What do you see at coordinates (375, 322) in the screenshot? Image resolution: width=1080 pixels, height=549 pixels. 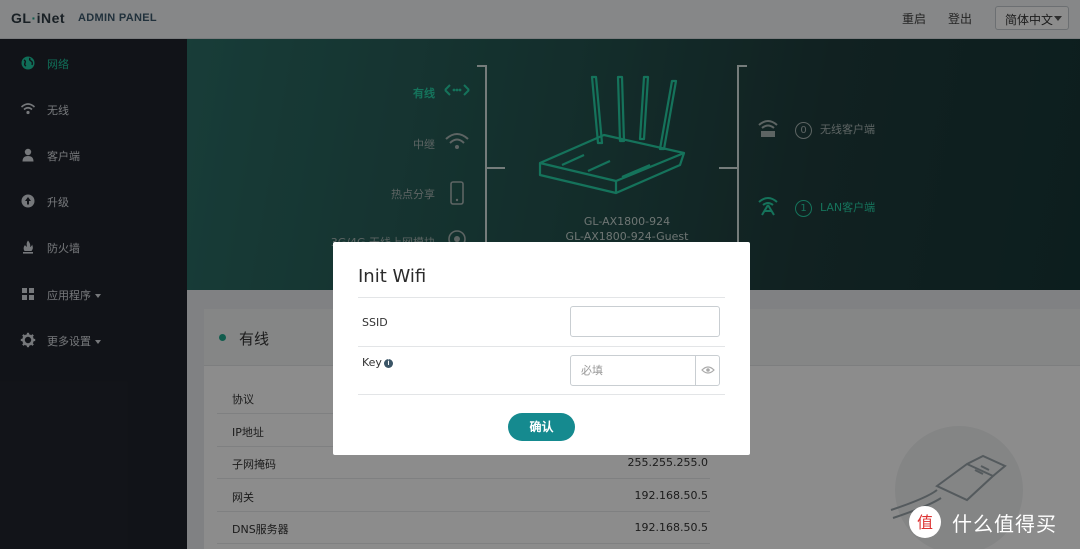 I see `ssid-label: SSID` at bounding box center [375, 322].